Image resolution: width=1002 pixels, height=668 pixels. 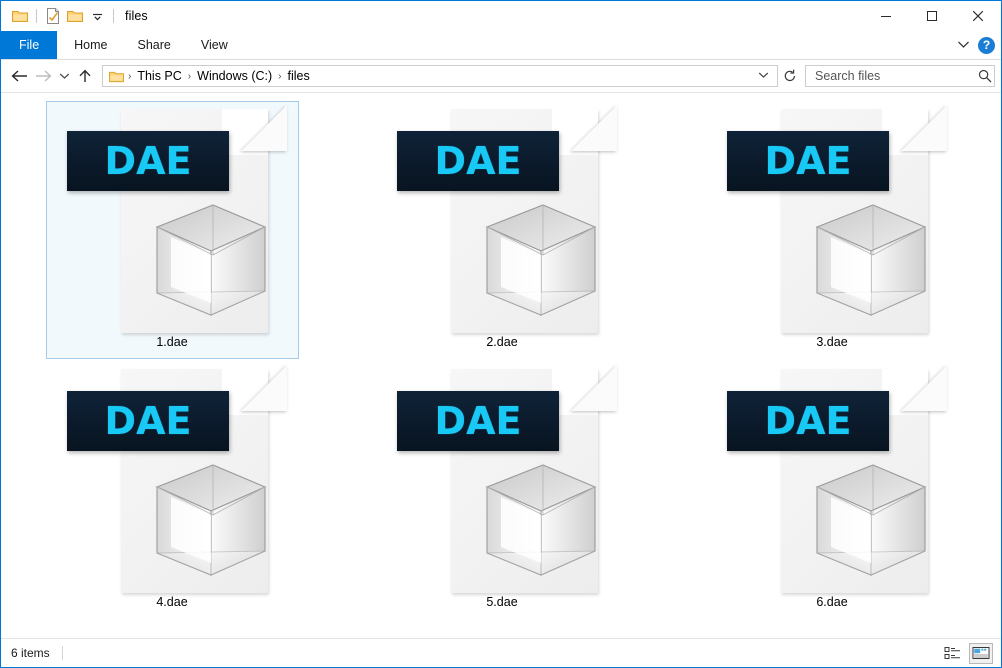 I want to click on file-cell: DAE 5.dae, so click(x=502, y=489).